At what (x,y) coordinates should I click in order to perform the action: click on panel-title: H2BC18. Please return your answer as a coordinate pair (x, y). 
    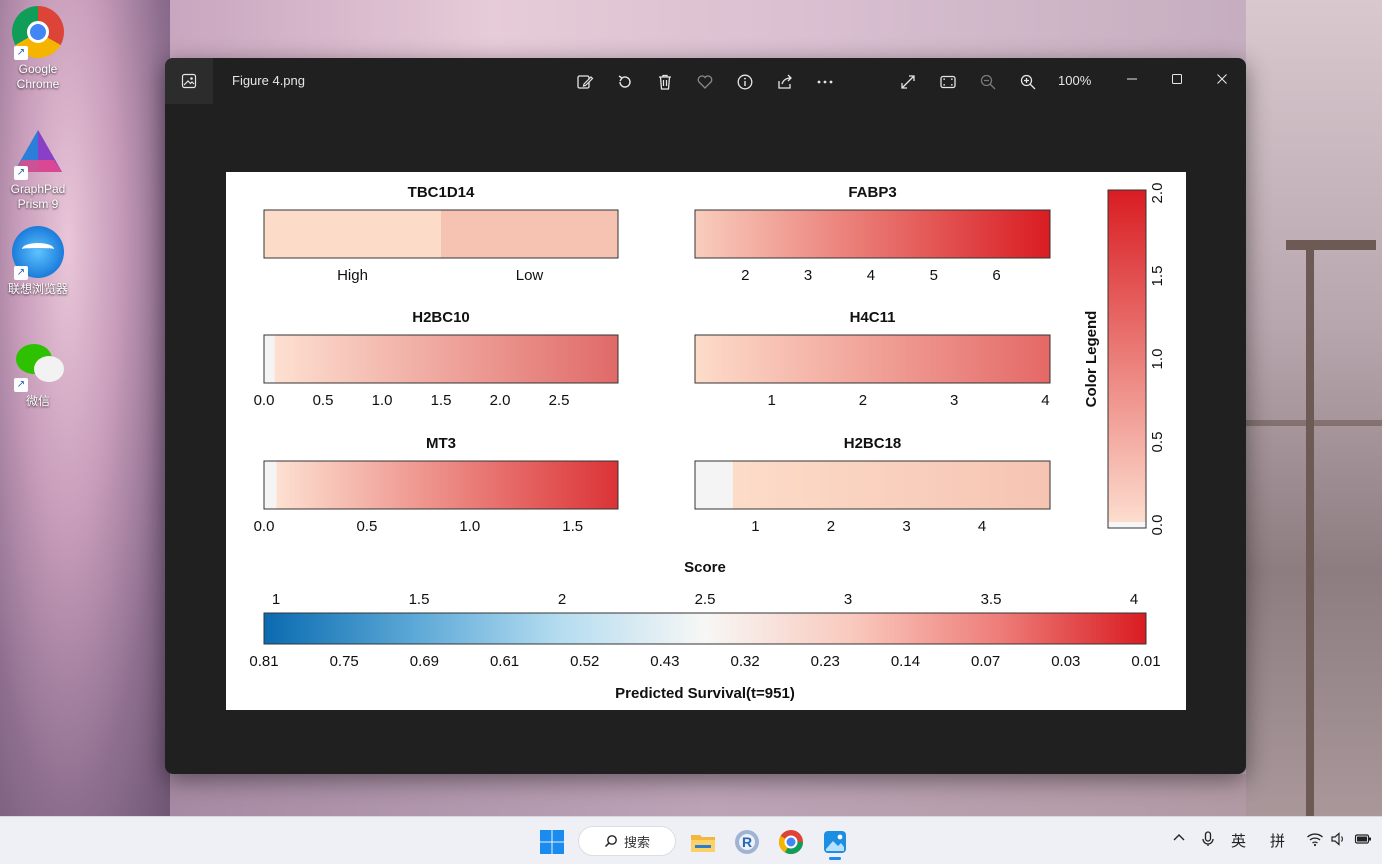
    Looking at the image, I should click on (873, 443).